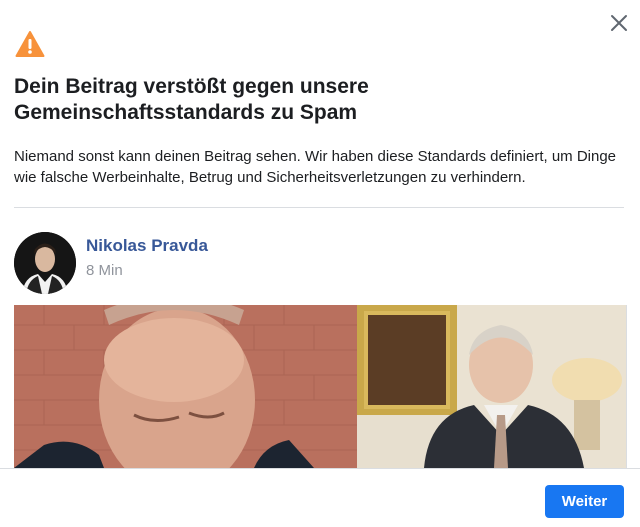 The width and height of the screenshot is (640, 527). I want to click on continue-button: Weiter, so click(584, 501).